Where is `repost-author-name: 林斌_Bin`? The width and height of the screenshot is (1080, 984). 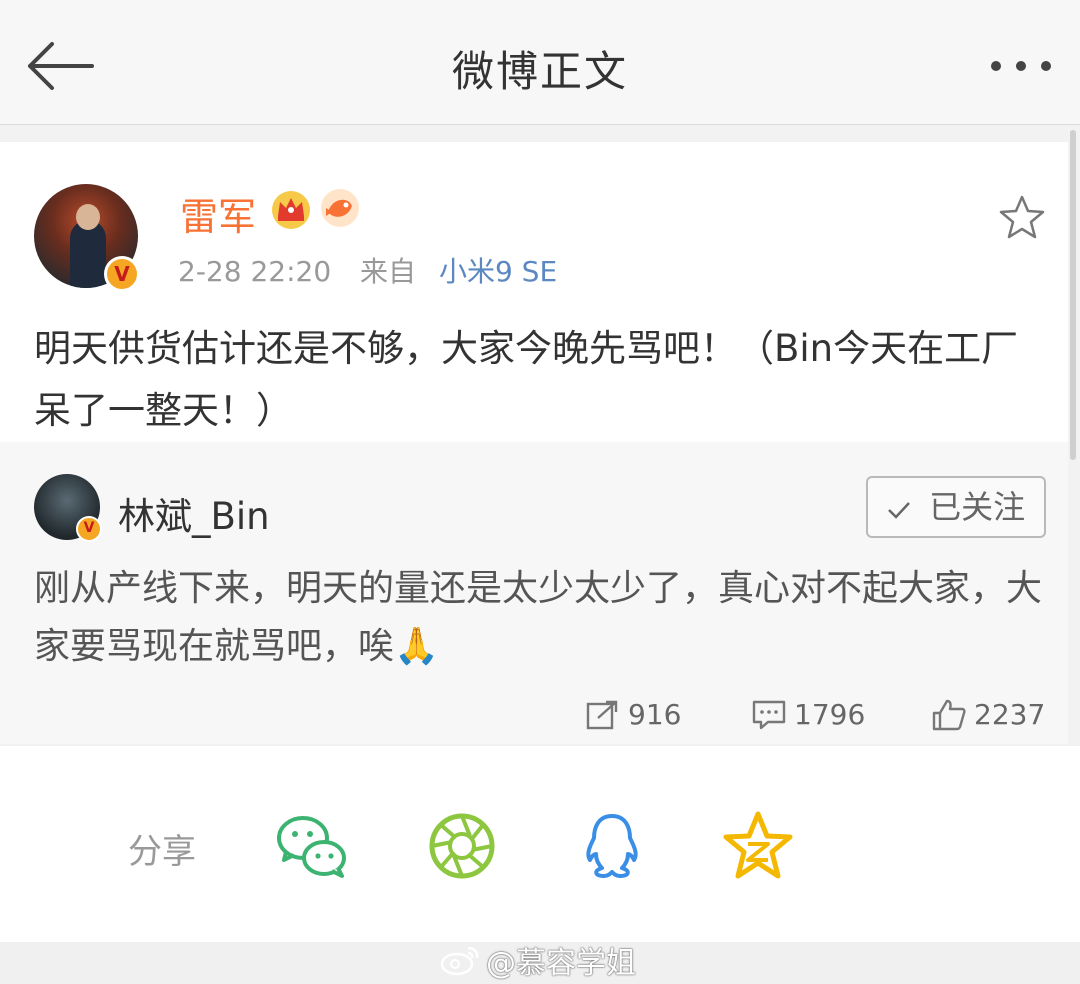
repost-author-name: 林斌_Bin is located at coordinates (194, 513).